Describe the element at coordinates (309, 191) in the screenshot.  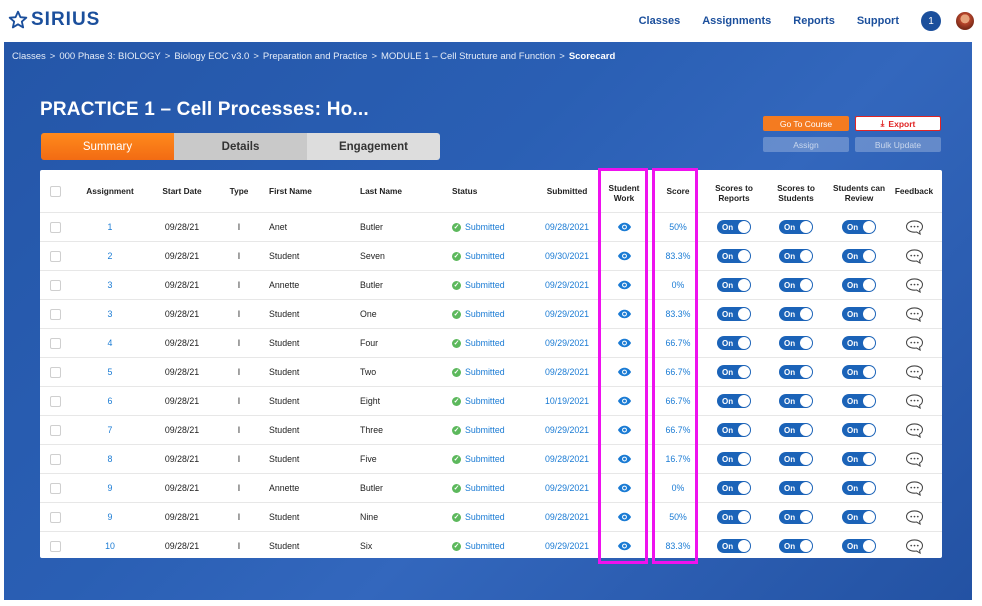
I see `col-first-name: First Name` at that location.